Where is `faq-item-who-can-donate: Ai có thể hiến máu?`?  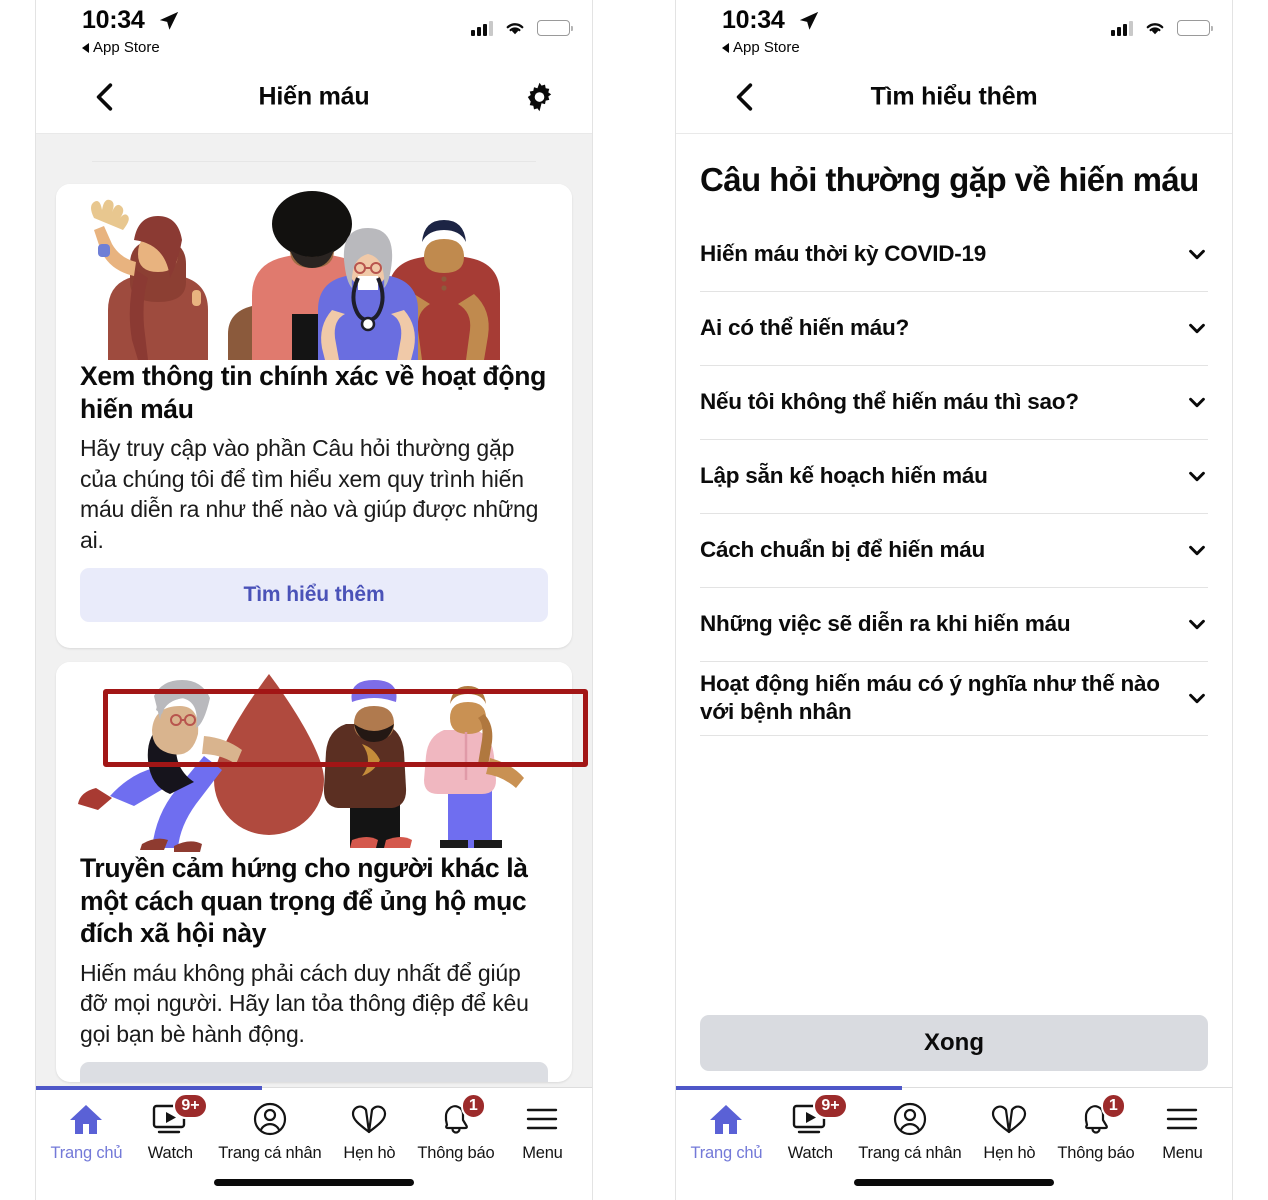 faq-item-who-can-donate: Ai có thể hiến máu? is located at coordinates (954, 329).